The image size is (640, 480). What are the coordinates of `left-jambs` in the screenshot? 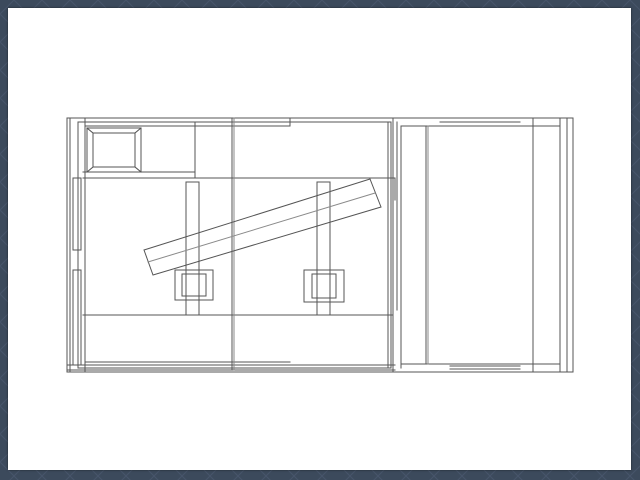 It's located at (77, 271).